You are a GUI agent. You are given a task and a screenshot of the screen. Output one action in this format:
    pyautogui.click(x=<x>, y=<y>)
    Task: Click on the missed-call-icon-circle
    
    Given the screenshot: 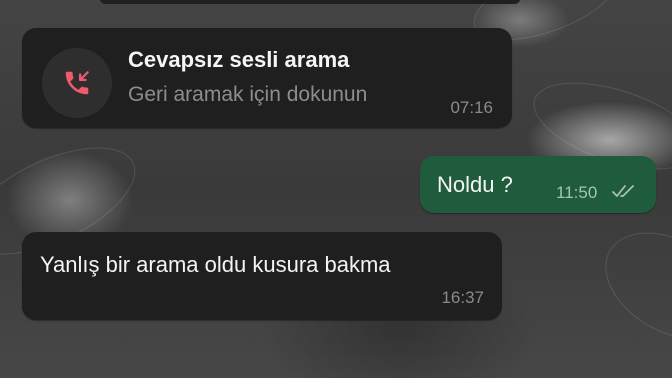 What is the action you would take?
    pyautogui.click(x=77, y=83)
    